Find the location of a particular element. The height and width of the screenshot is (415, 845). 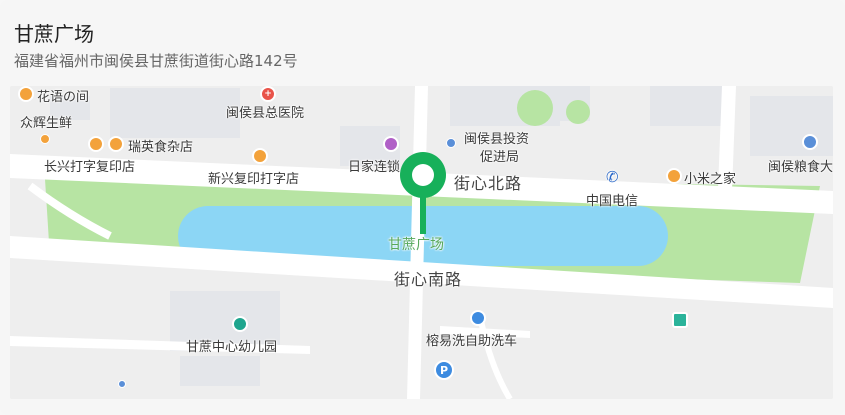

parking-icon: P is located at coordinates (444, 370).